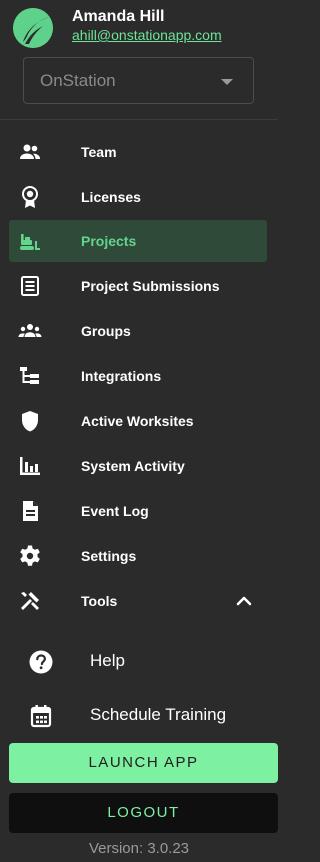  I want to click on help-icon, so click(41, 662).